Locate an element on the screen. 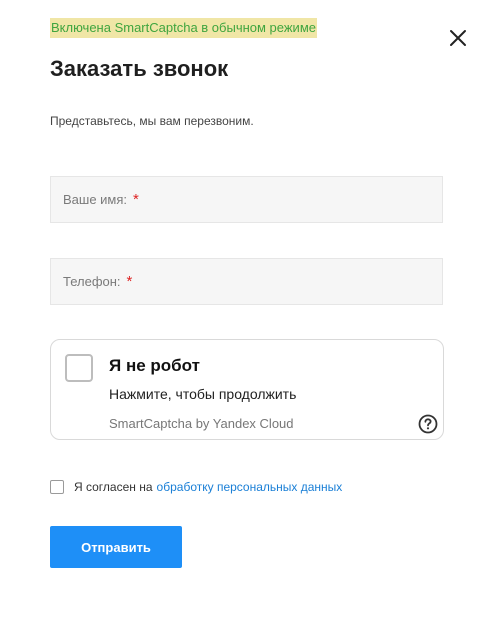 The image size is (494, 625). submit-button: Отправить is located at coordinates (116, 547).